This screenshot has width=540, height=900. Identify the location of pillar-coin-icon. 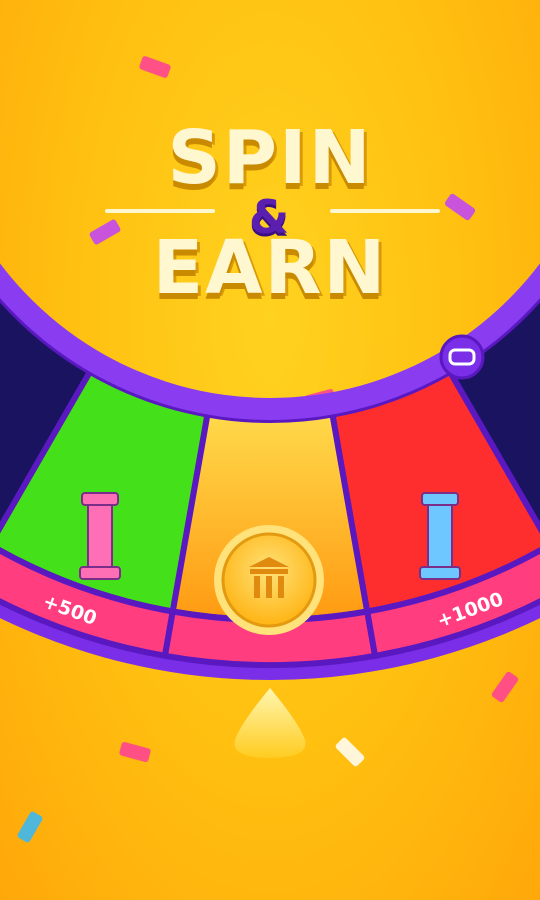
(269, 580).